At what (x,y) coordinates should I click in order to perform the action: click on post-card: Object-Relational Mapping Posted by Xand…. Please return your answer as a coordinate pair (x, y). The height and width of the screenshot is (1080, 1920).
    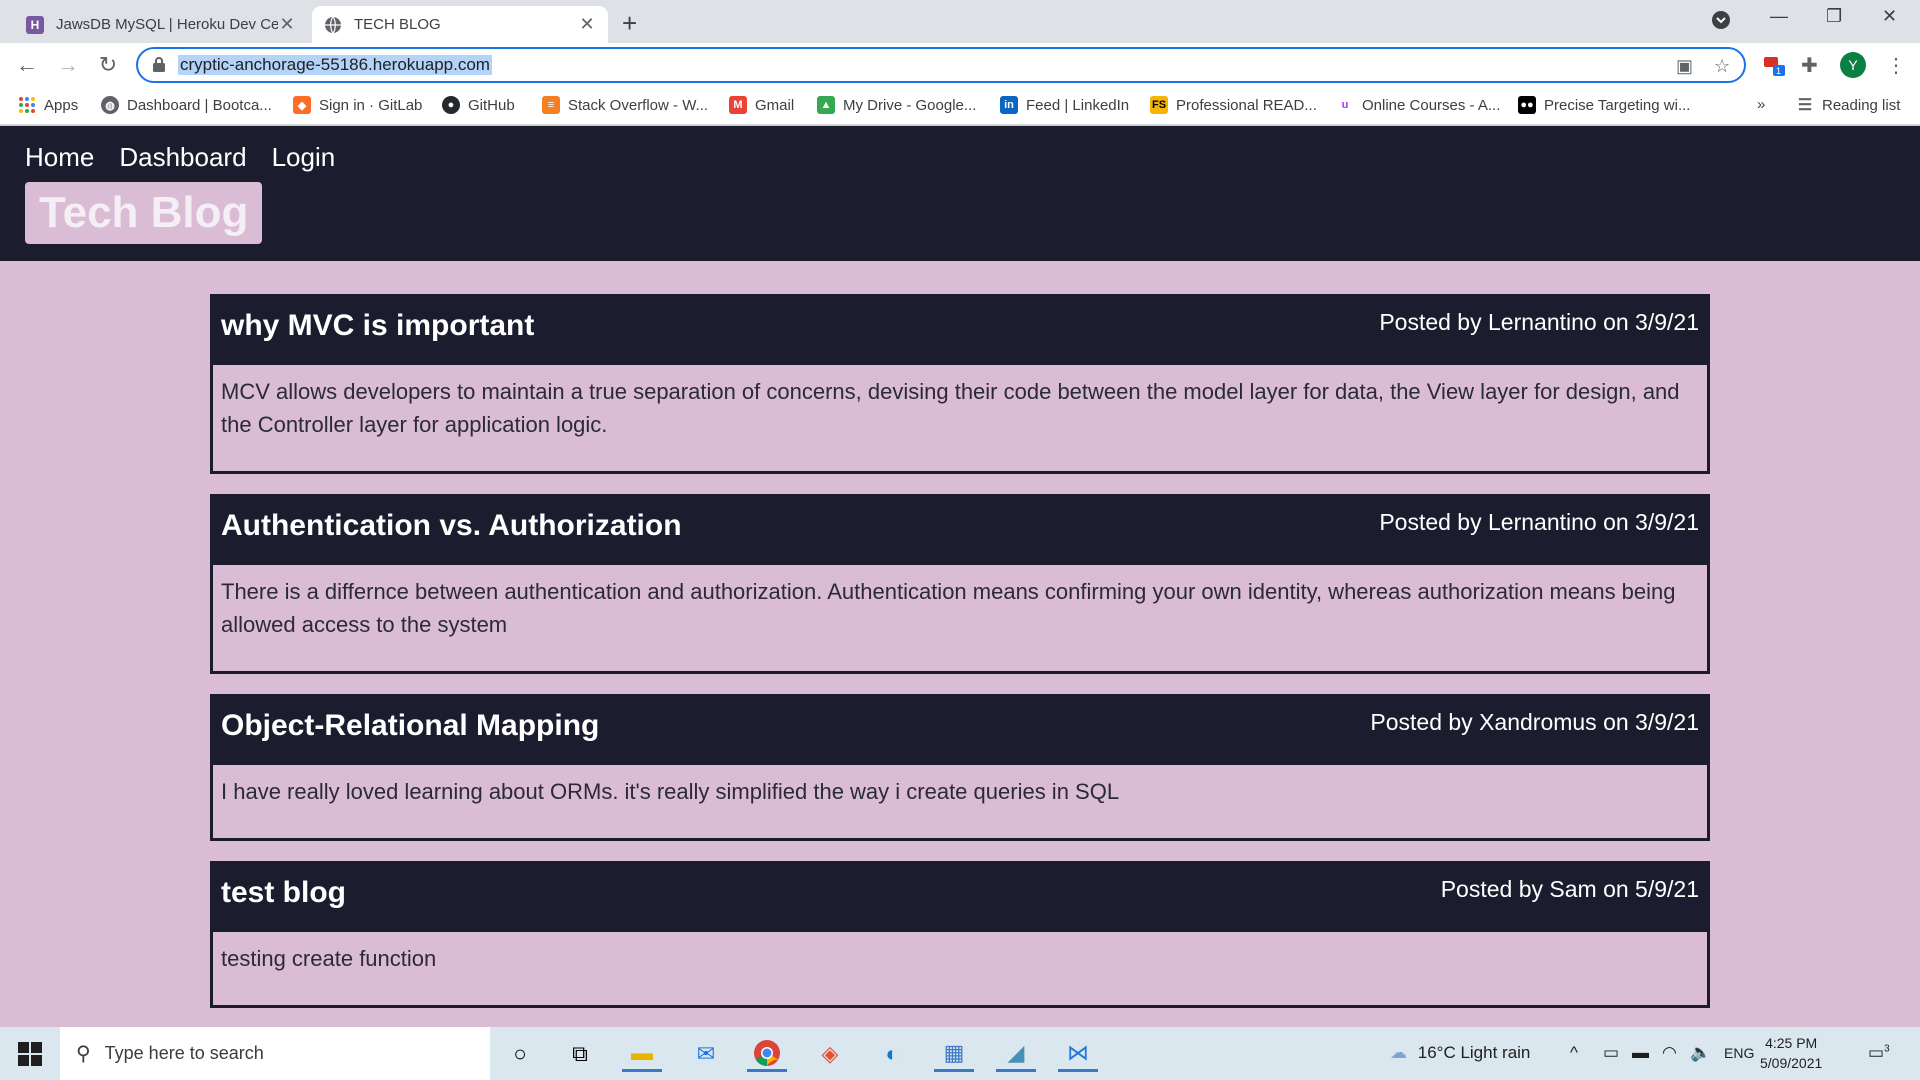
    Looking at the image, I should click on (960, 767).